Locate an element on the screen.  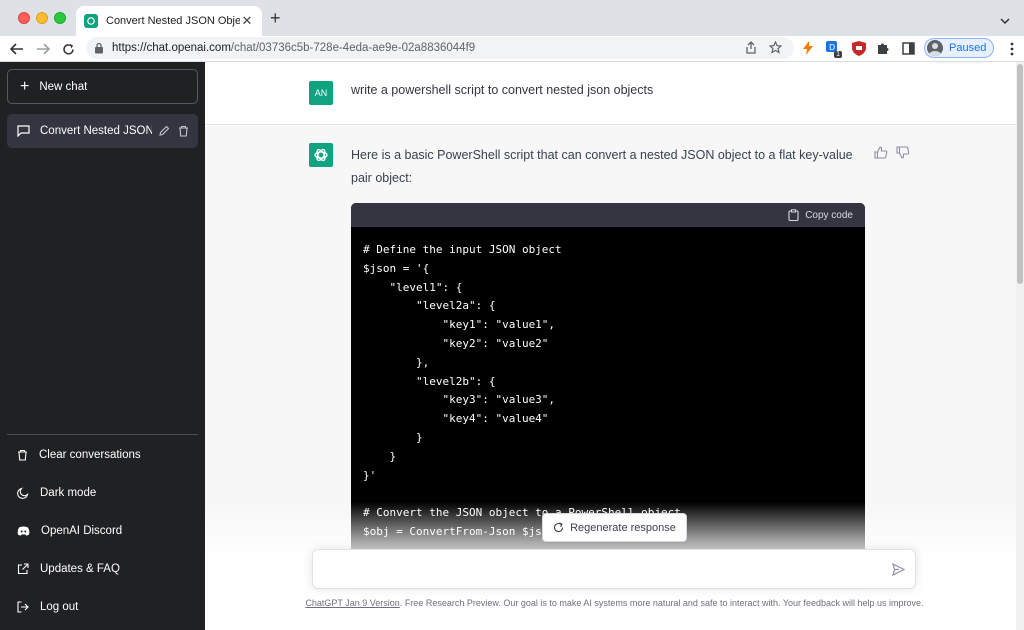
new-chat-label: New chat is located at coordinates (63, 87).